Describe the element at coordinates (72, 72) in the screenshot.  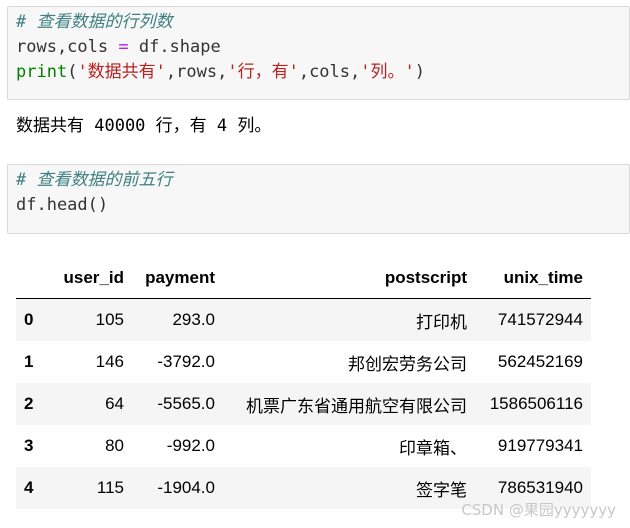
I see `code-text: (` at that location.